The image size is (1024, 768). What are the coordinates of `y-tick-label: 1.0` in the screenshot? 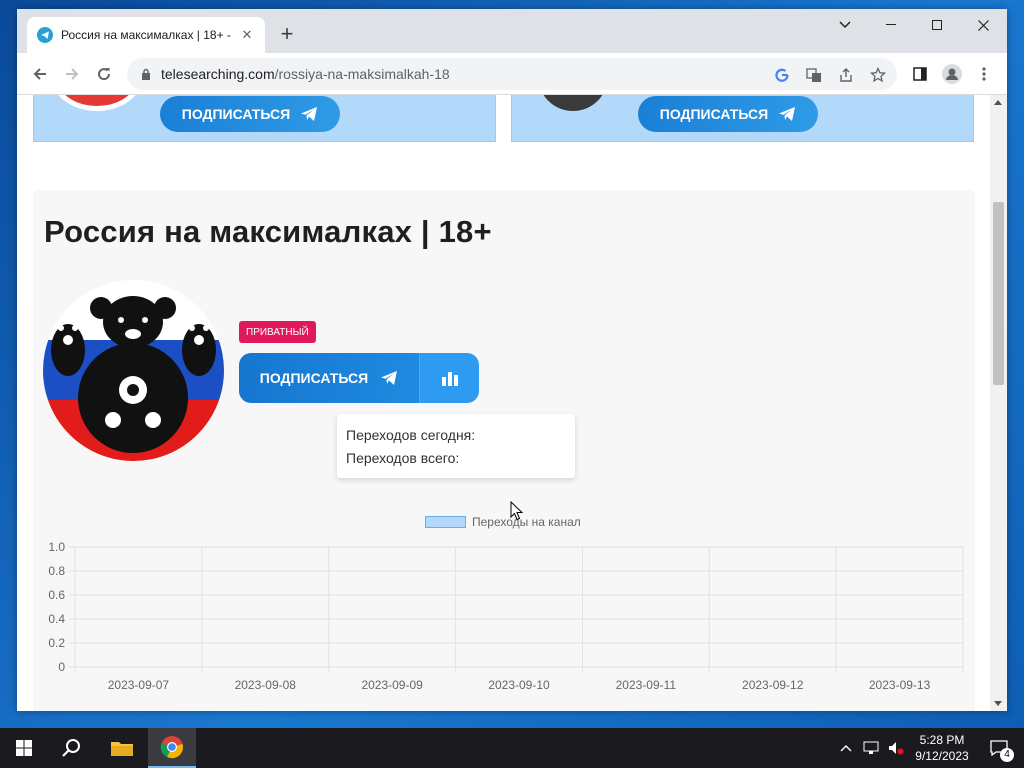 It's located at (56, 547).